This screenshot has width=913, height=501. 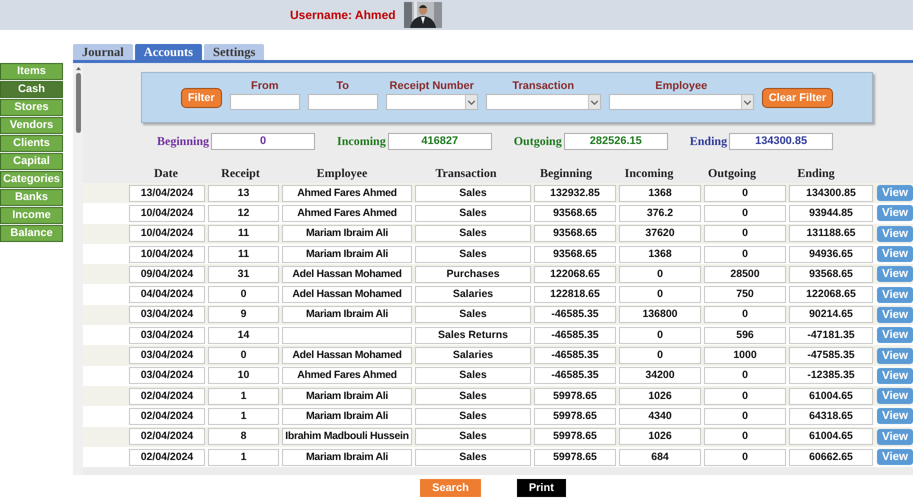 What do you see at coordinates (660, 193) in the screenshot?
I see `table-cell: 1368` at bounding box center [660, 193].